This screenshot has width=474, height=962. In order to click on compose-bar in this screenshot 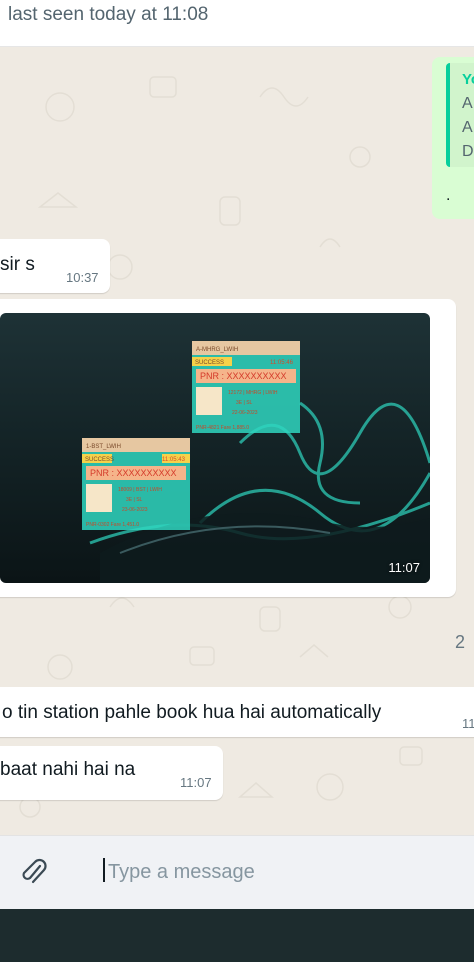, I will do `click(237, 872)`.